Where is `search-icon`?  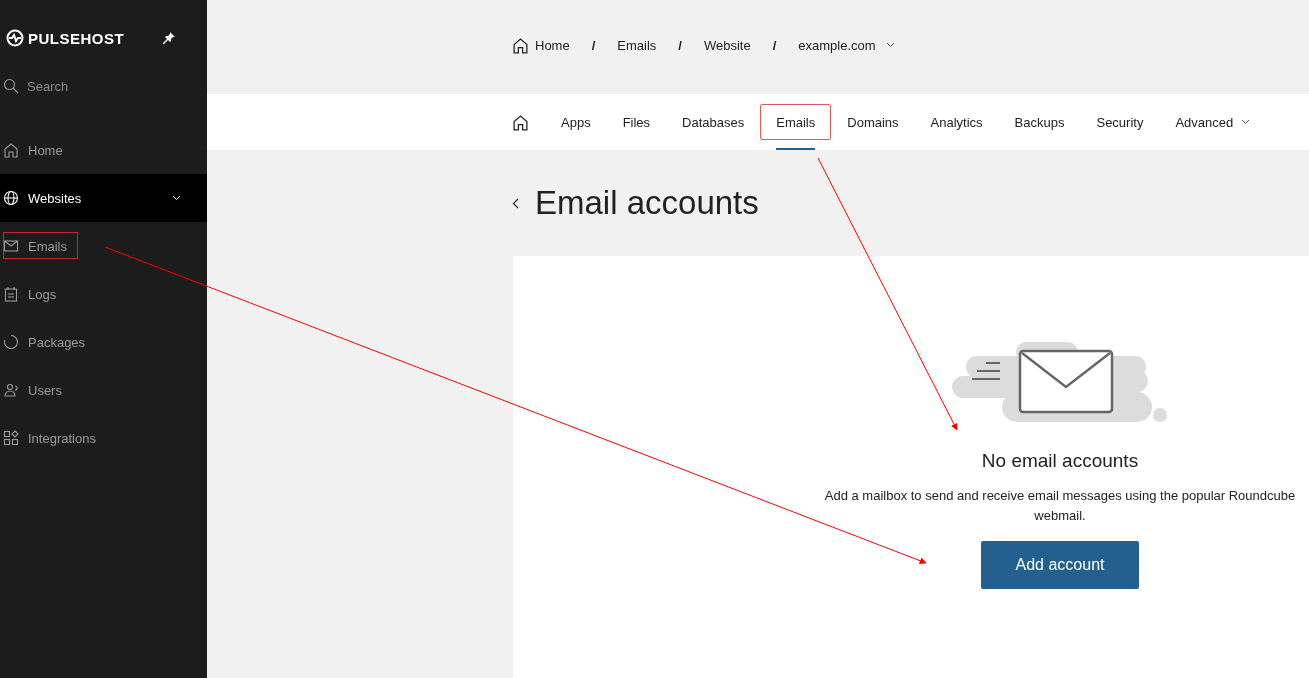 search-icon is located at coordinates (11, 86).